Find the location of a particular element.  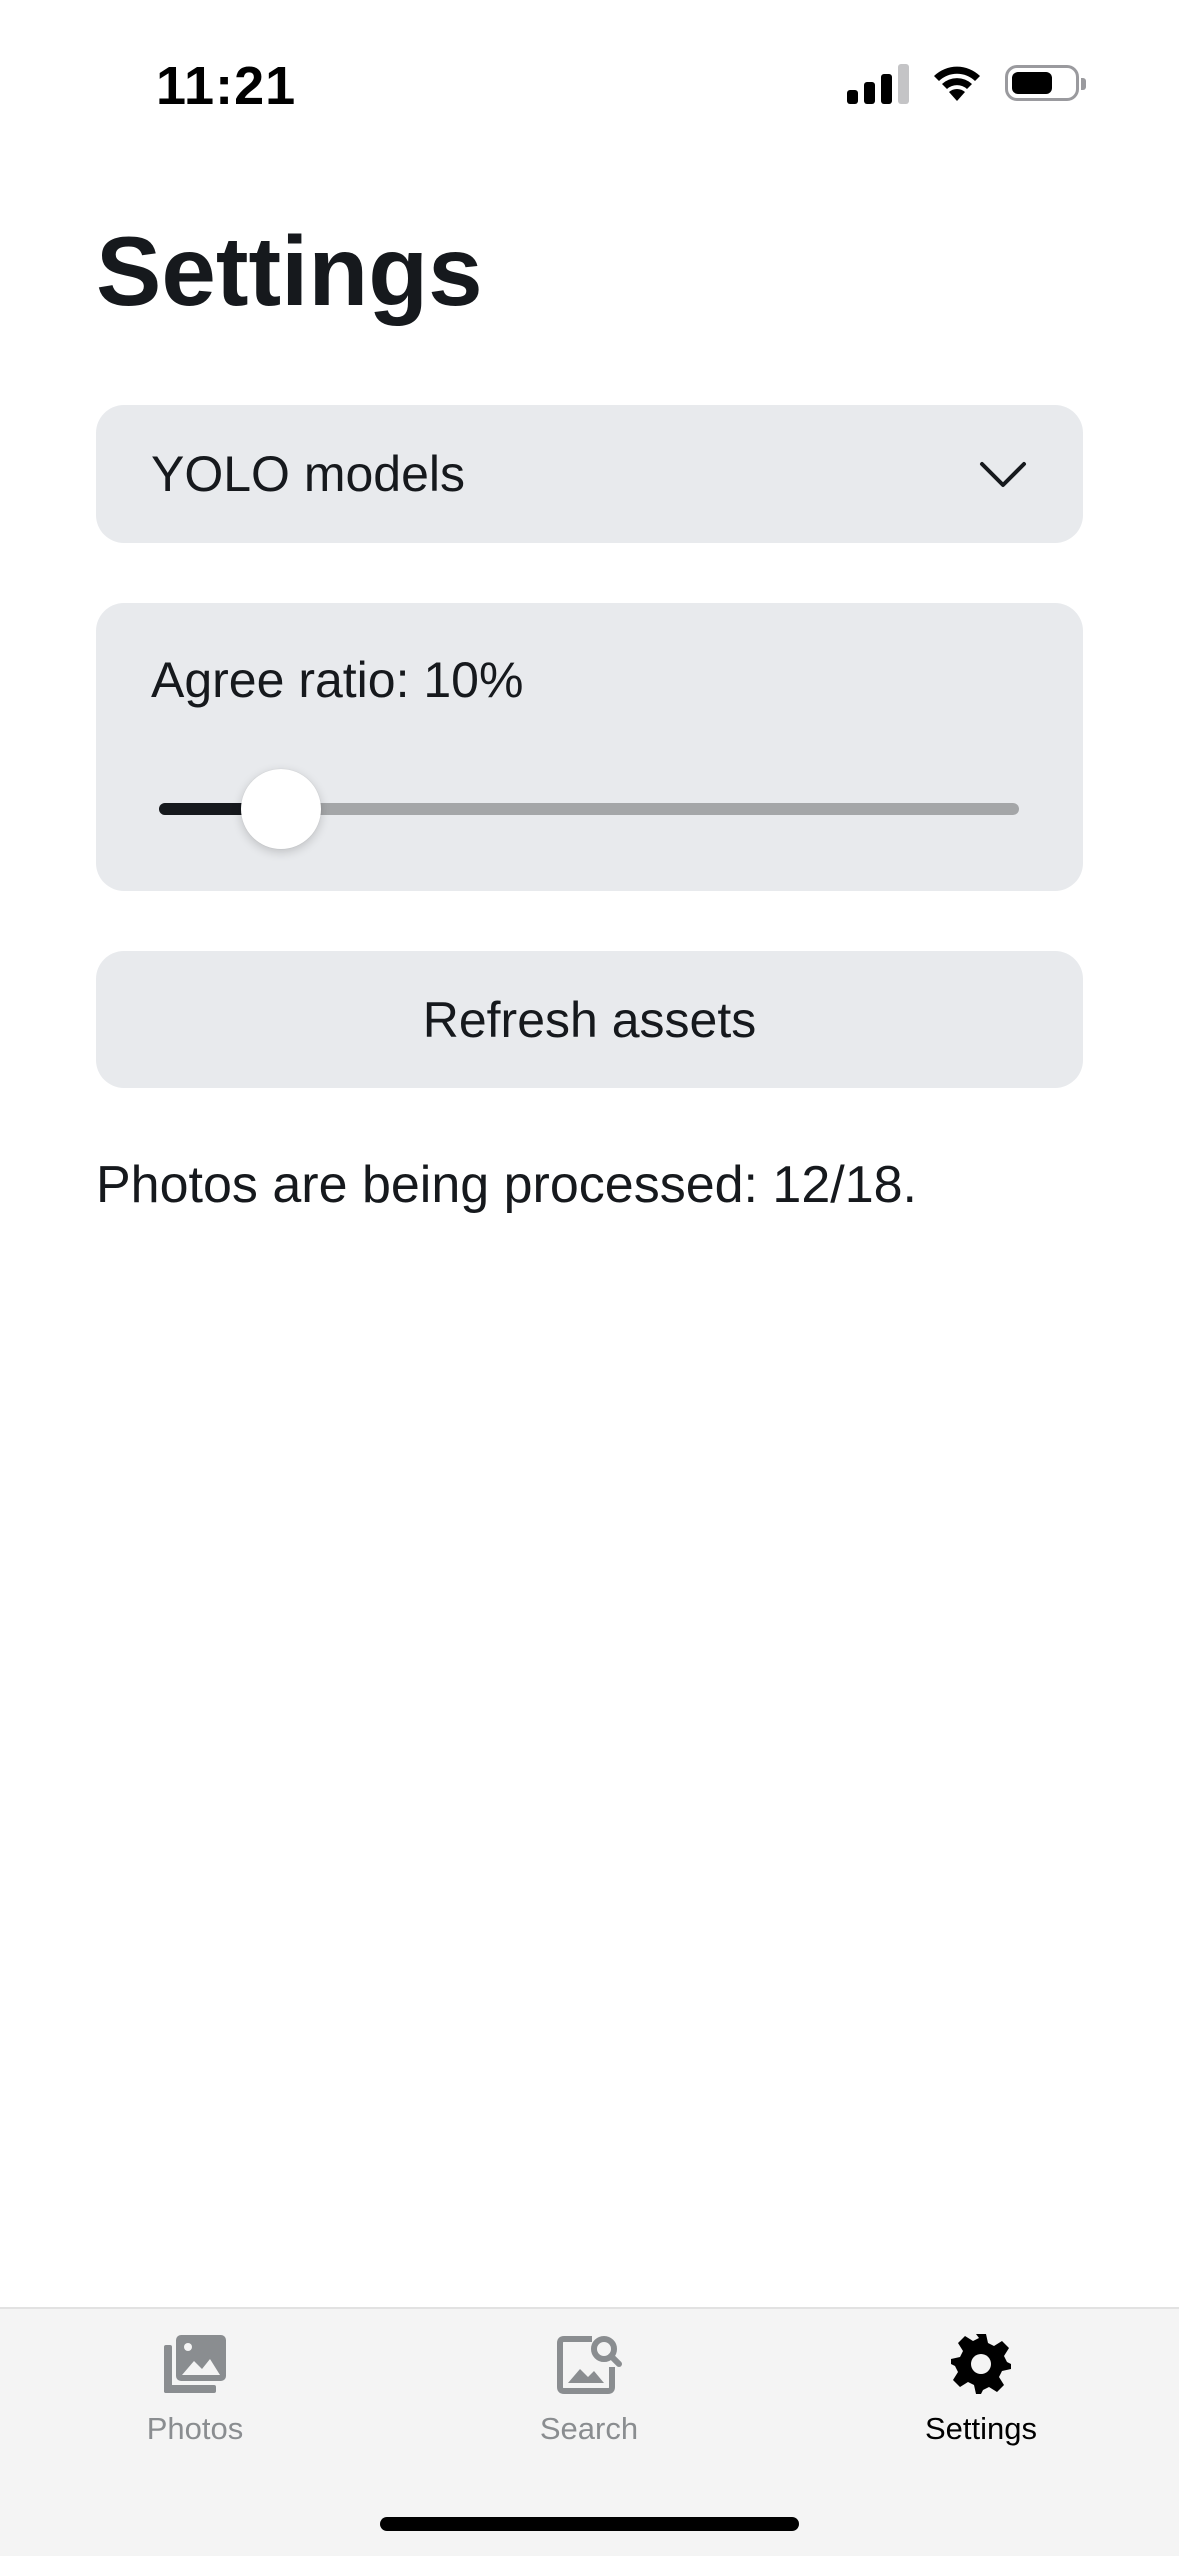

model-select-value: YOLO models is located at coordinates (308, 474).